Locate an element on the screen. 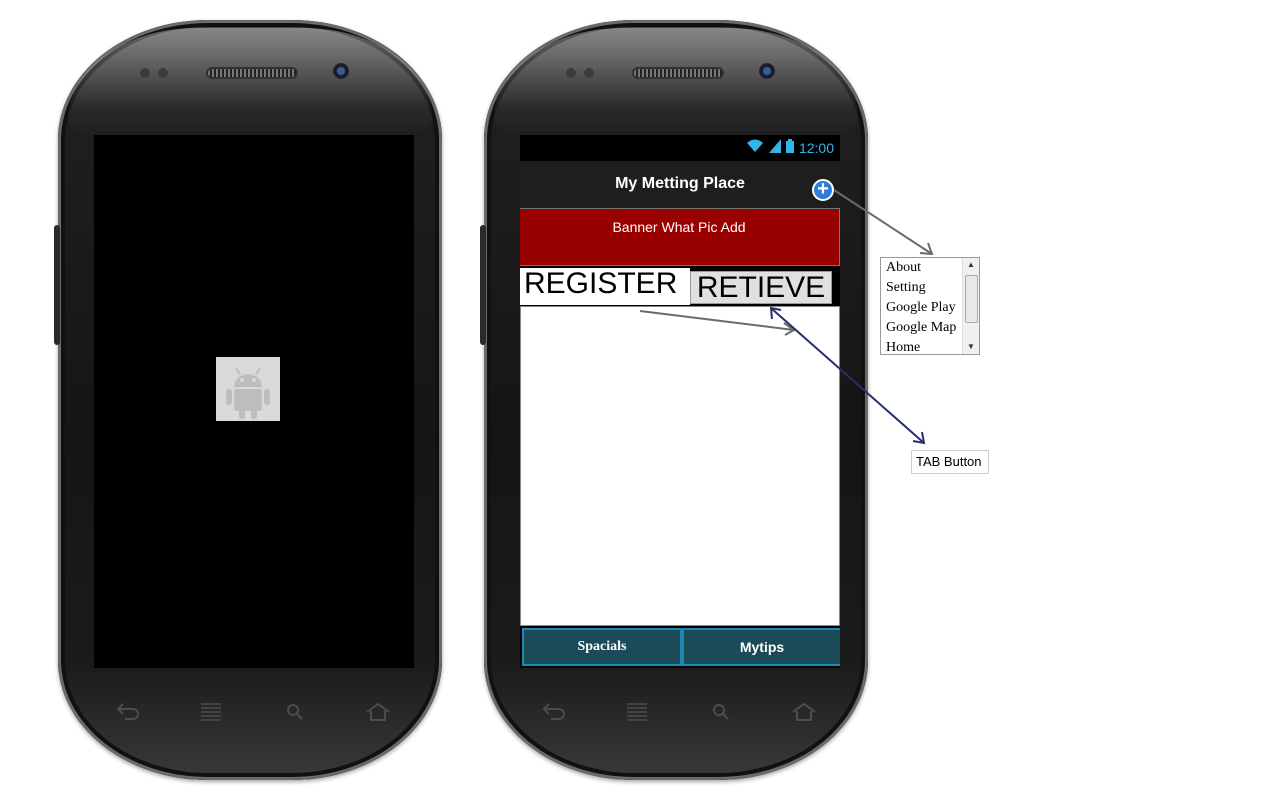 The width and height of the screenshot is (1280, 800). right-nav-bar is located at coordinates (679, 712).